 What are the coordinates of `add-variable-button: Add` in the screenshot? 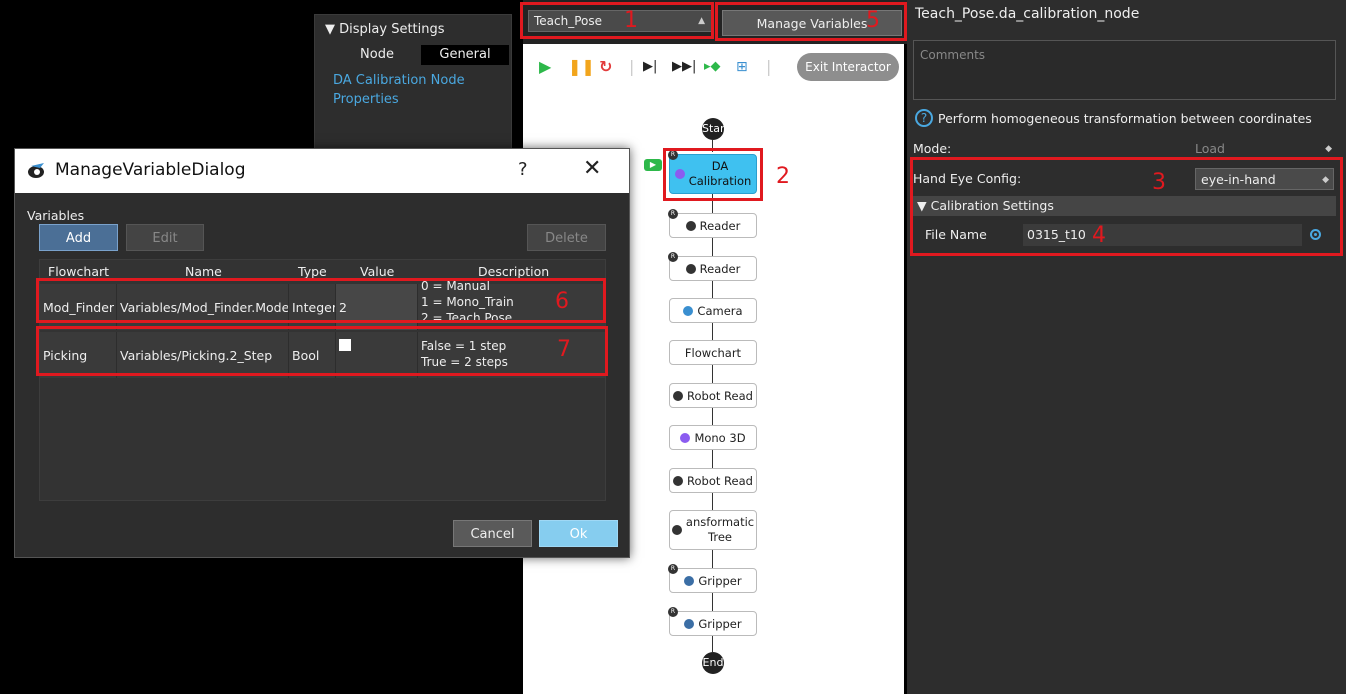 It's located at (78, 237).